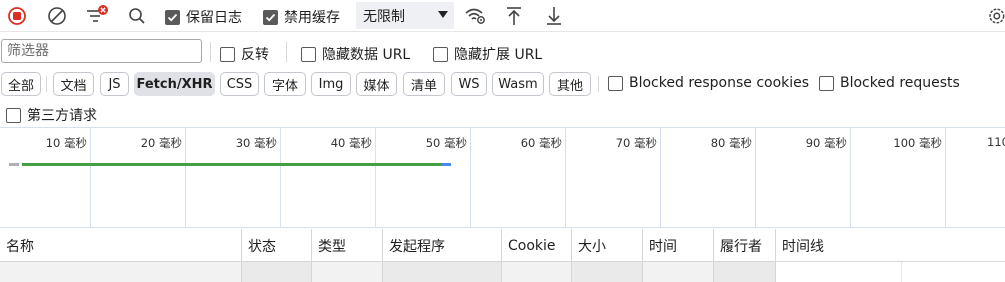 The width and height of the screenshot is (1005, 282). Describe the element at coordinates (62, 116) in the screenshot. I see `third-party-requests-label: 第三方请求` at that location.